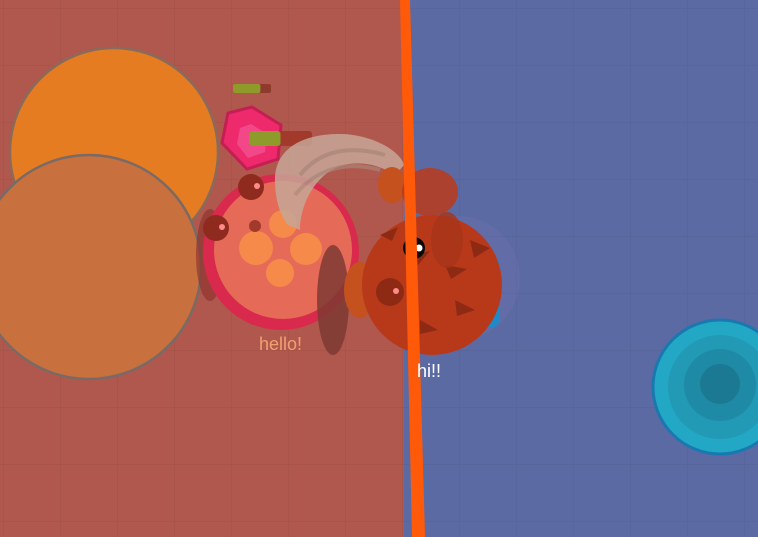 The width and height of the screenshot is (758, 537). I want to click on chat-bubble-hello: hello!, so click(281, 344).